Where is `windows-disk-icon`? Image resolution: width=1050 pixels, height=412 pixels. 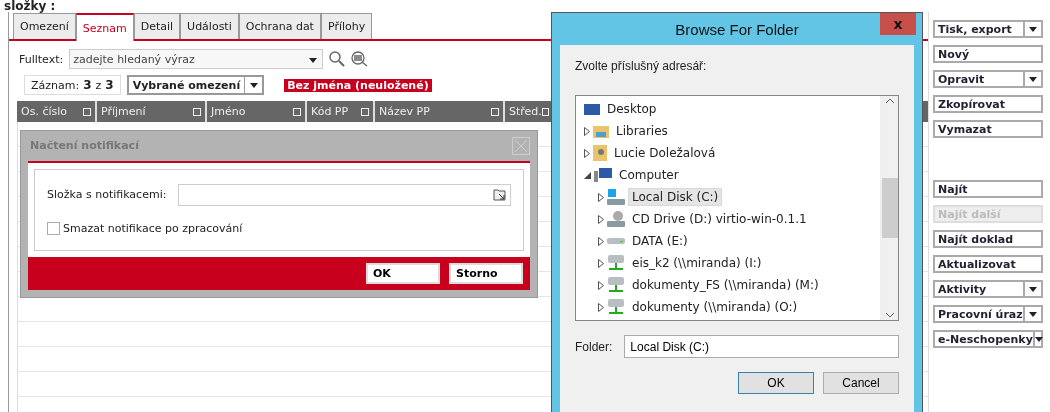
windows-disk-icon is located at coordinates (616, 197).